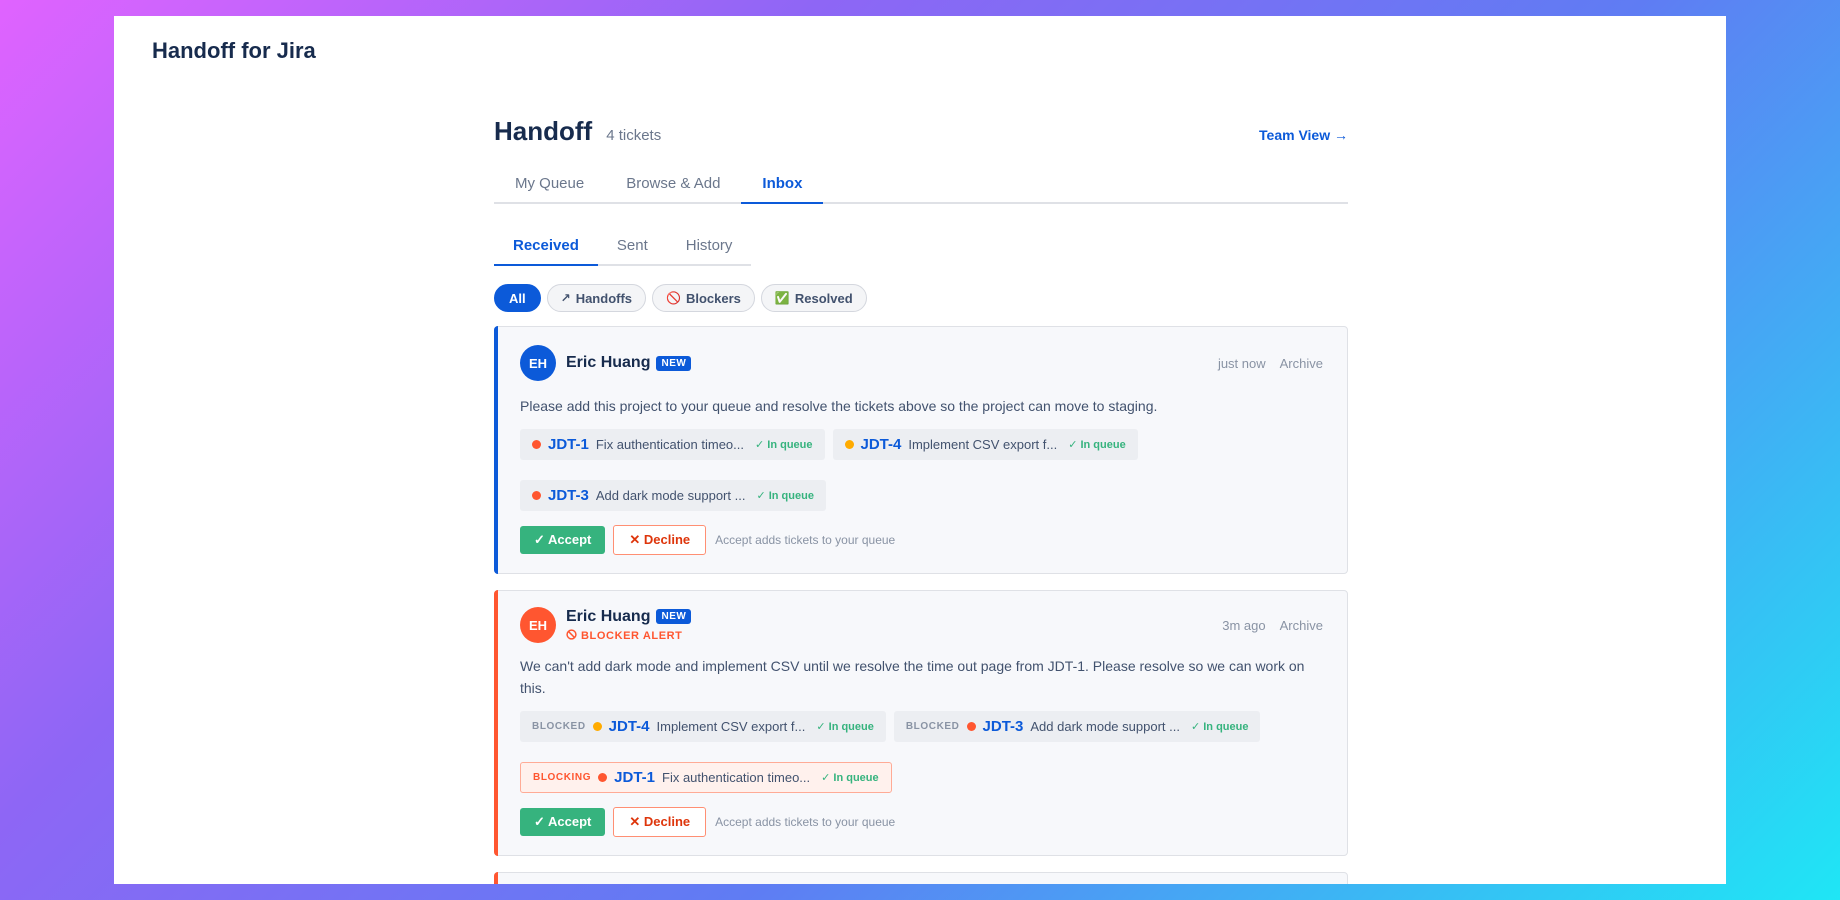 Image resolution: width=1840 pixels, height=900 pixels. What do you see at coordinates (1303, 135) in the screenshot?
I see `team-view-link: Team View →` at bounding box center [1303, 135].